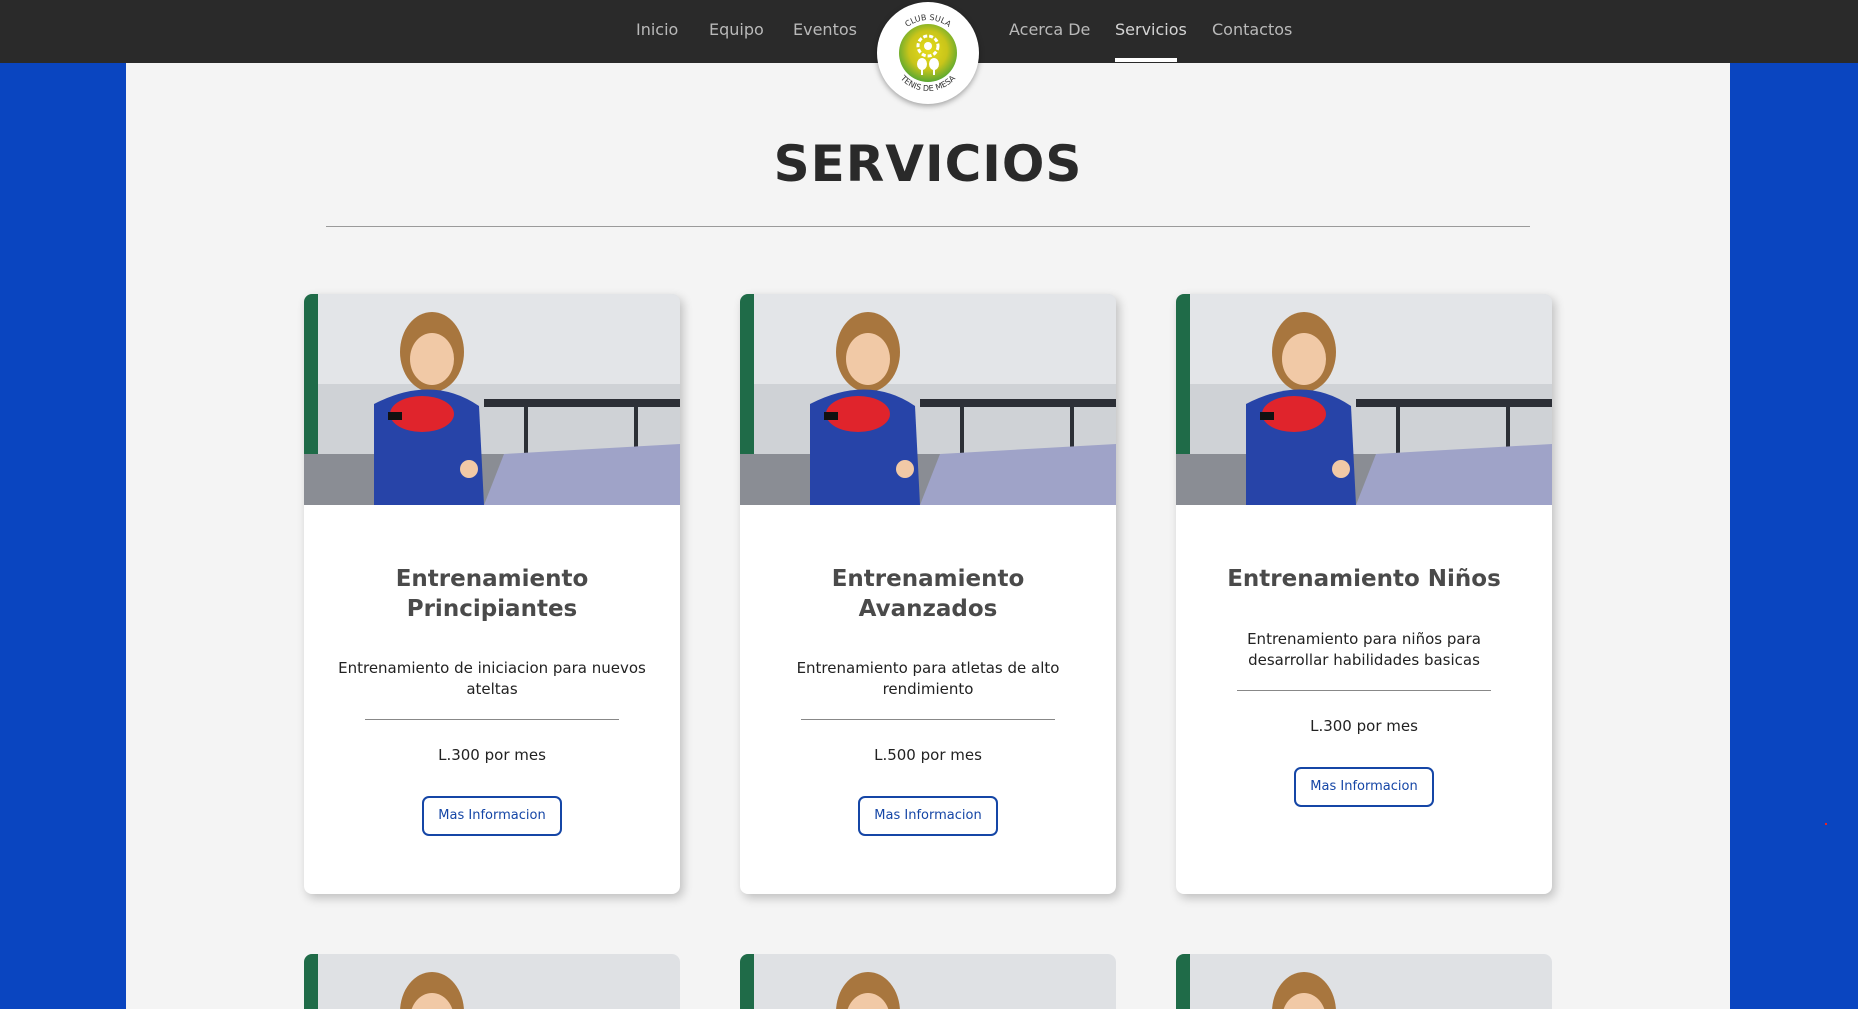 Image resolution: width=1858 pixels, height=1009 pixels. I want to click on page-title: SERVICIOS, so click(928, 164).